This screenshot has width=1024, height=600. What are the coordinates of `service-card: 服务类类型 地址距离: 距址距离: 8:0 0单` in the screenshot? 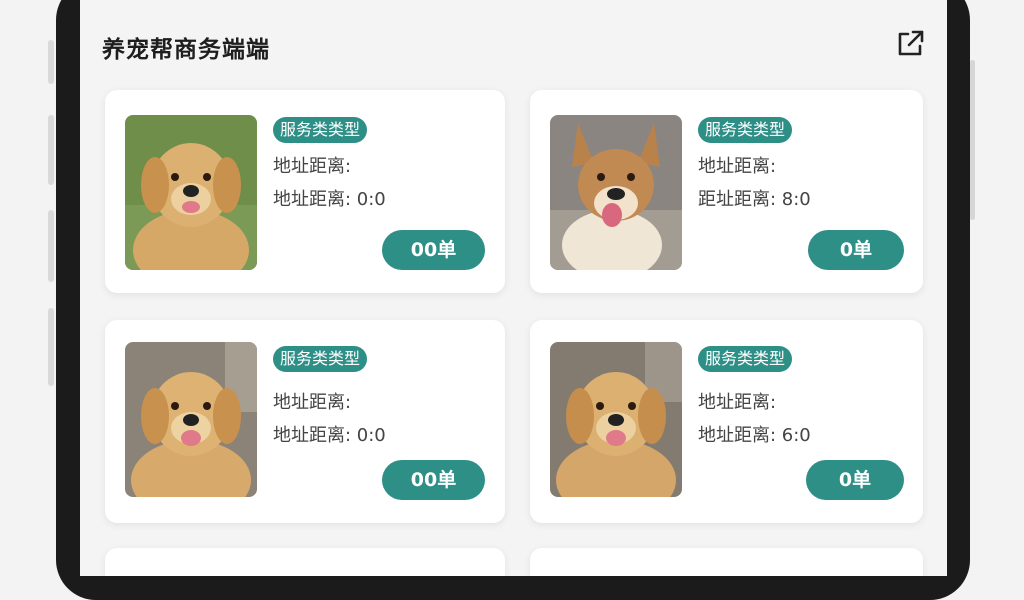 It's located at (726, 191).